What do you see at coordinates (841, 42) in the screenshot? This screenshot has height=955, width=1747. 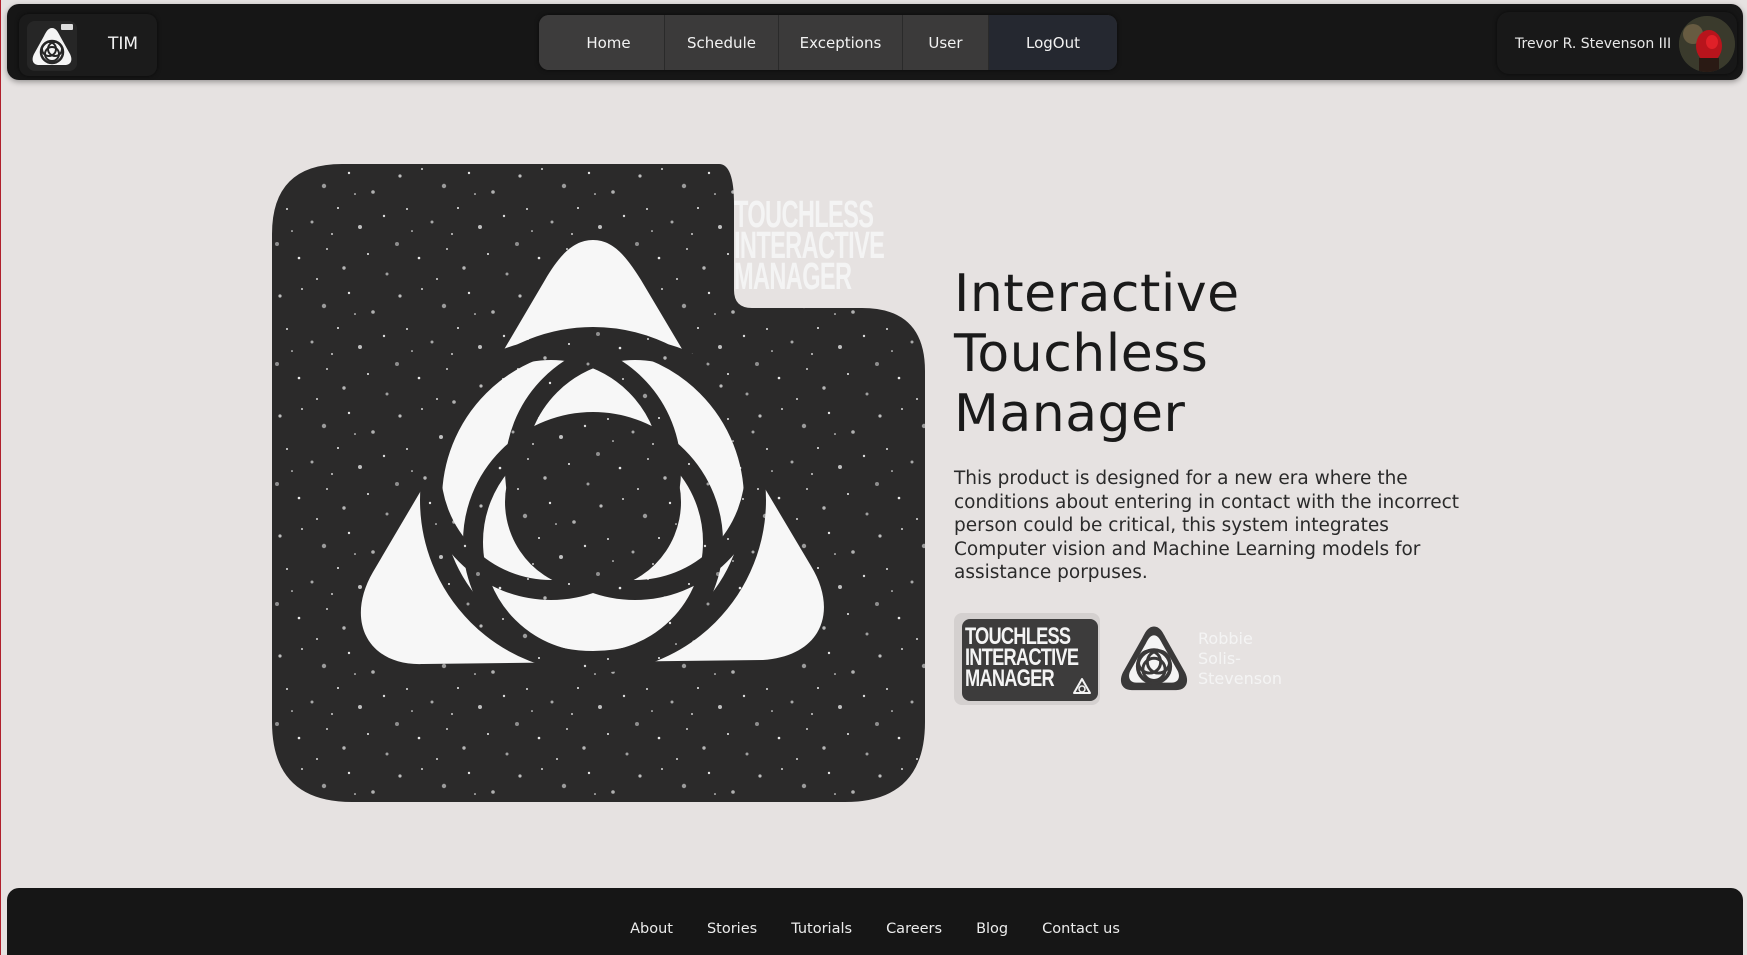 I see `nav-exceptions: Exceptions` at bounding box center [841, 42].